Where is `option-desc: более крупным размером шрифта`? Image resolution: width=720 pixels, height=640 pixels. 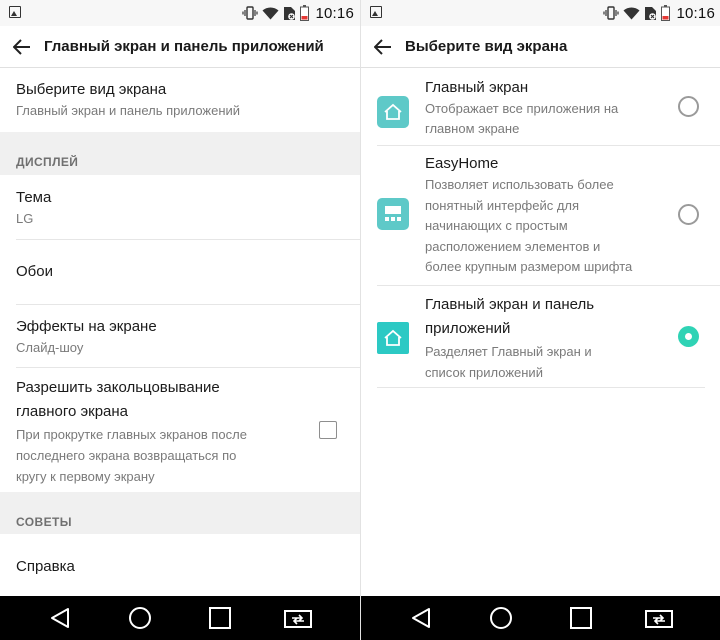 option-desc: более крупным размером шрифта is located at coordinates (529, 267).